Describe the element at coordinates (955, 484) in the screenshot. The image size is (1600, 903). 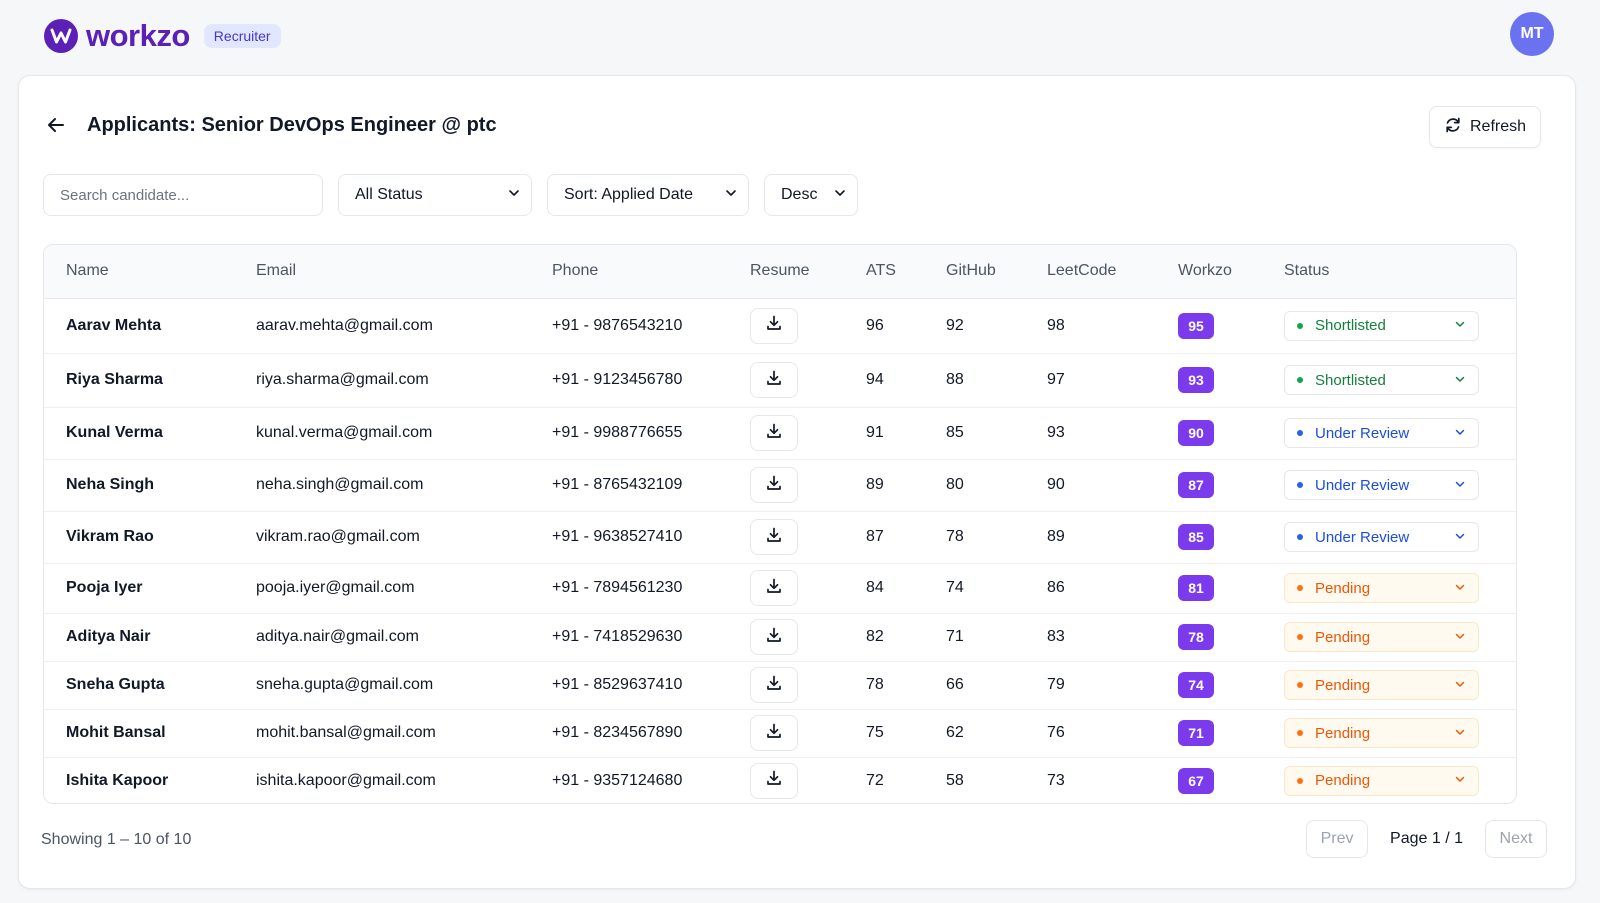
I see `github-score: 80` at that location.